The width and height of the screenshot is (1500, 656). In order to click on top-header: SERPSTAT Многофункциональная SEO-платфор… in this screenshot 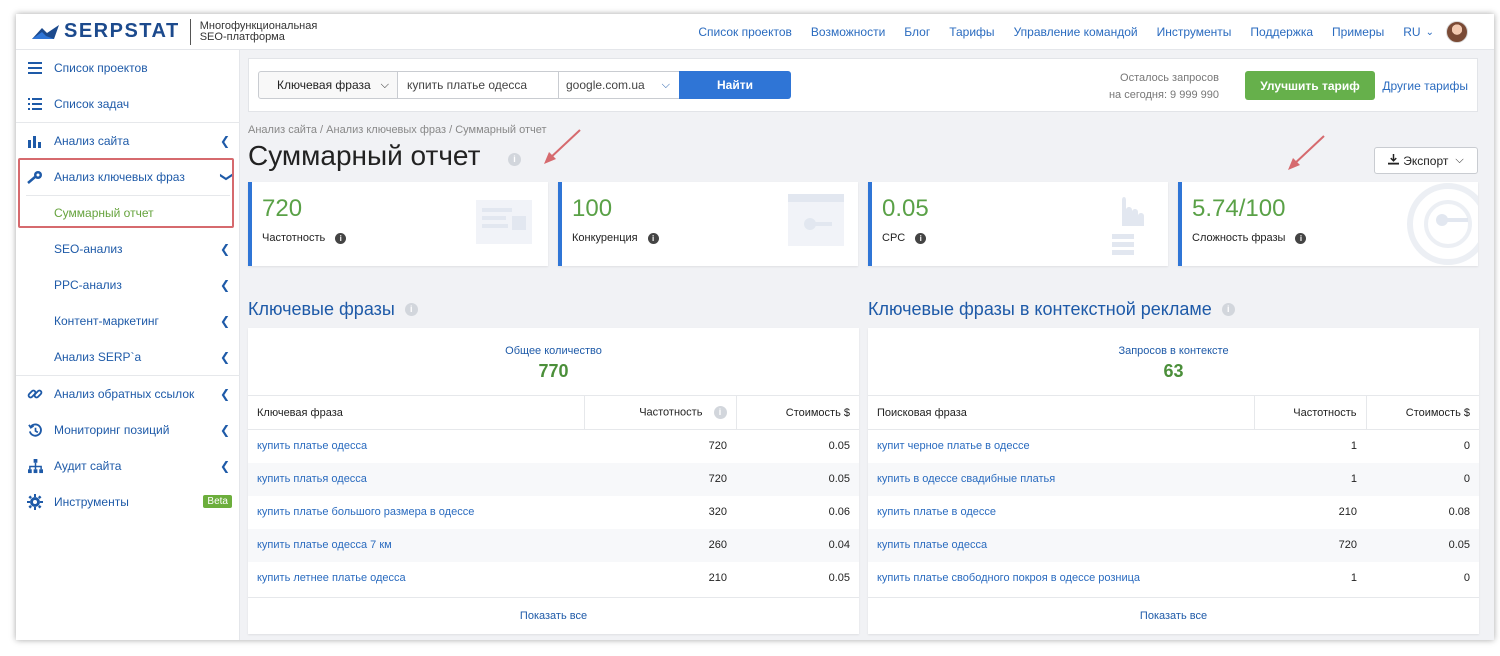, I will do `click(755, 32)`.